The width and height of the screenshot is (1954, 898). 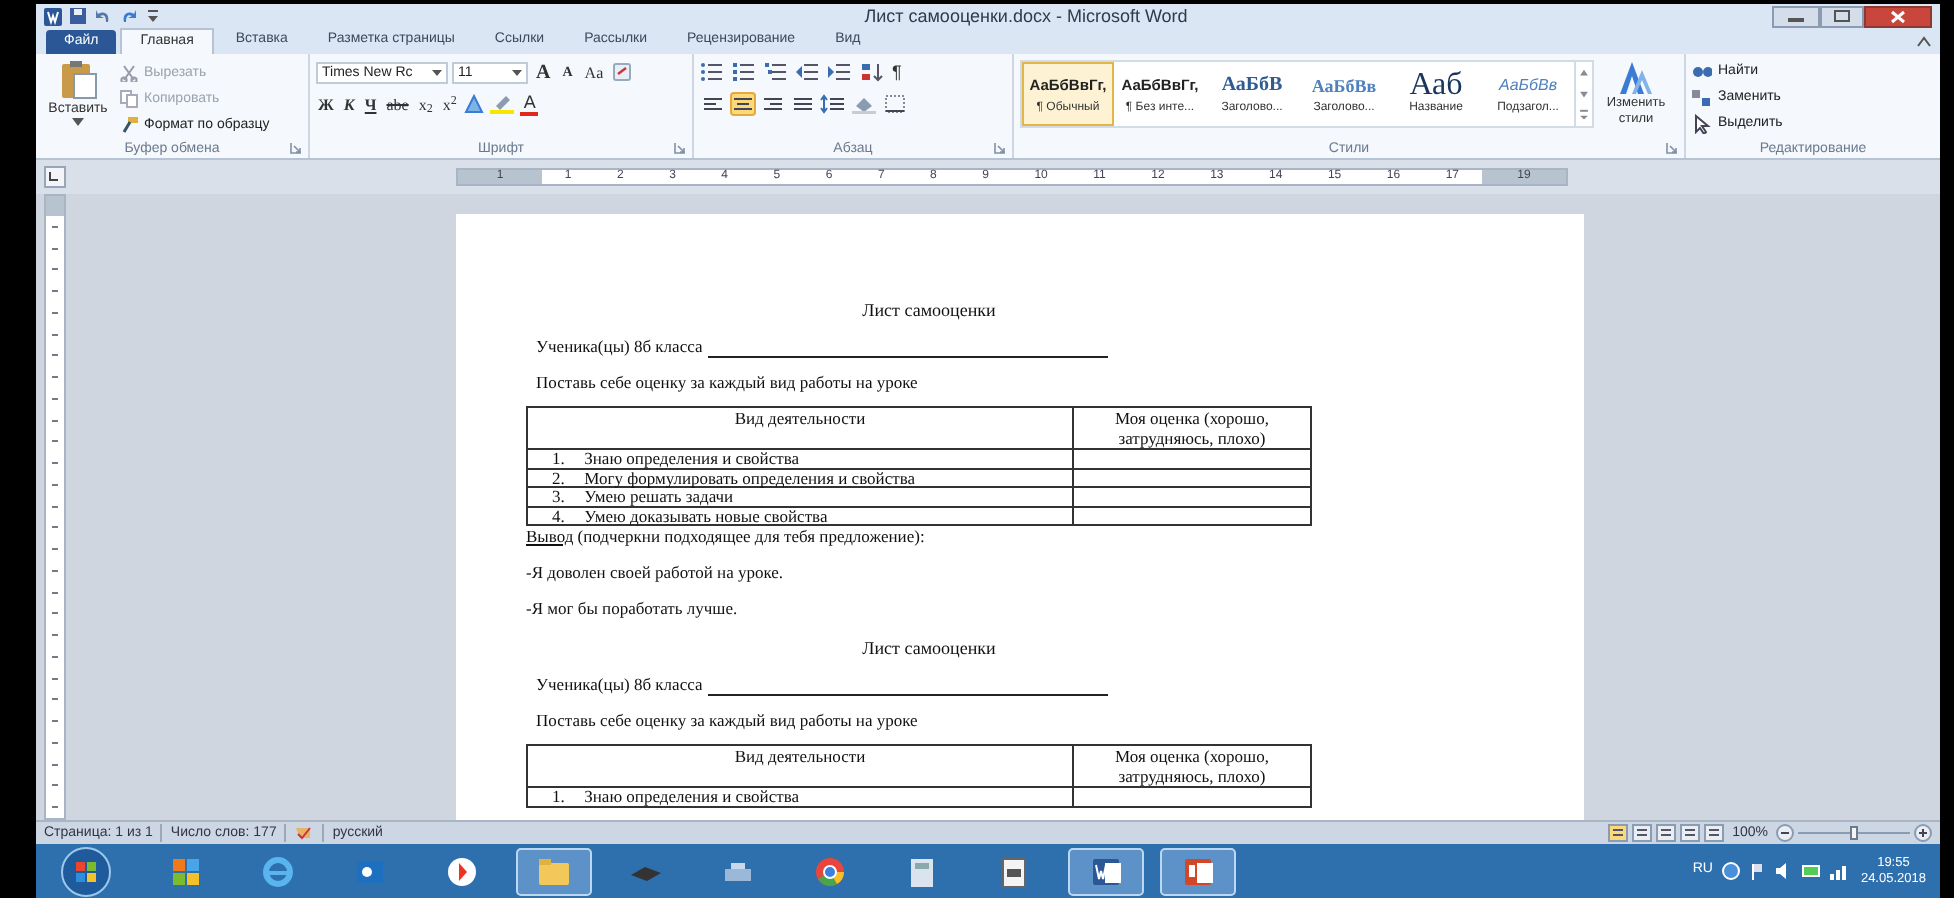 I want to click on close-icon, so click(x=1898, y=16).